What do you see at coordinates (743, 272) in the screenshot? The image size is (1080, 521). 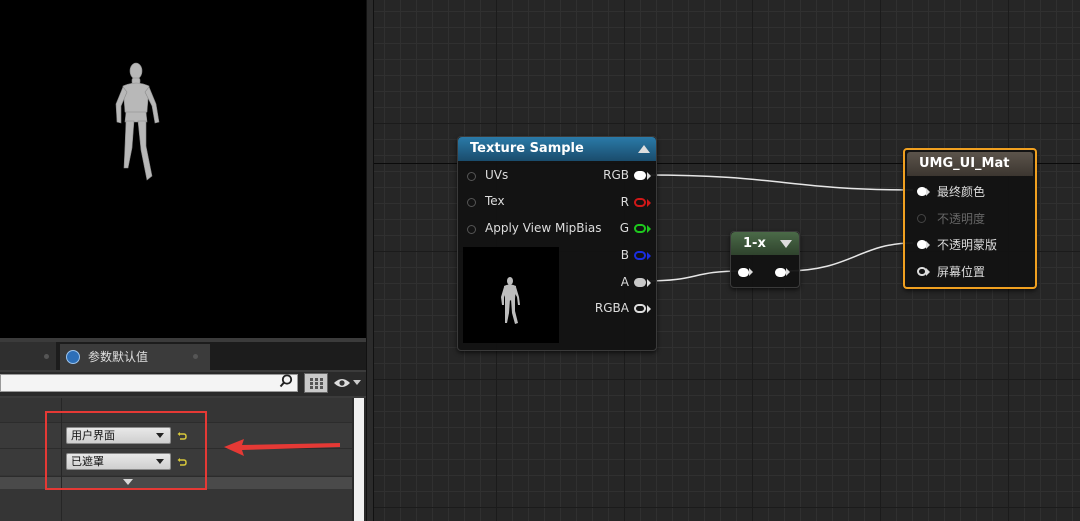 I see `pin-input` at bounding box center [743, 272].